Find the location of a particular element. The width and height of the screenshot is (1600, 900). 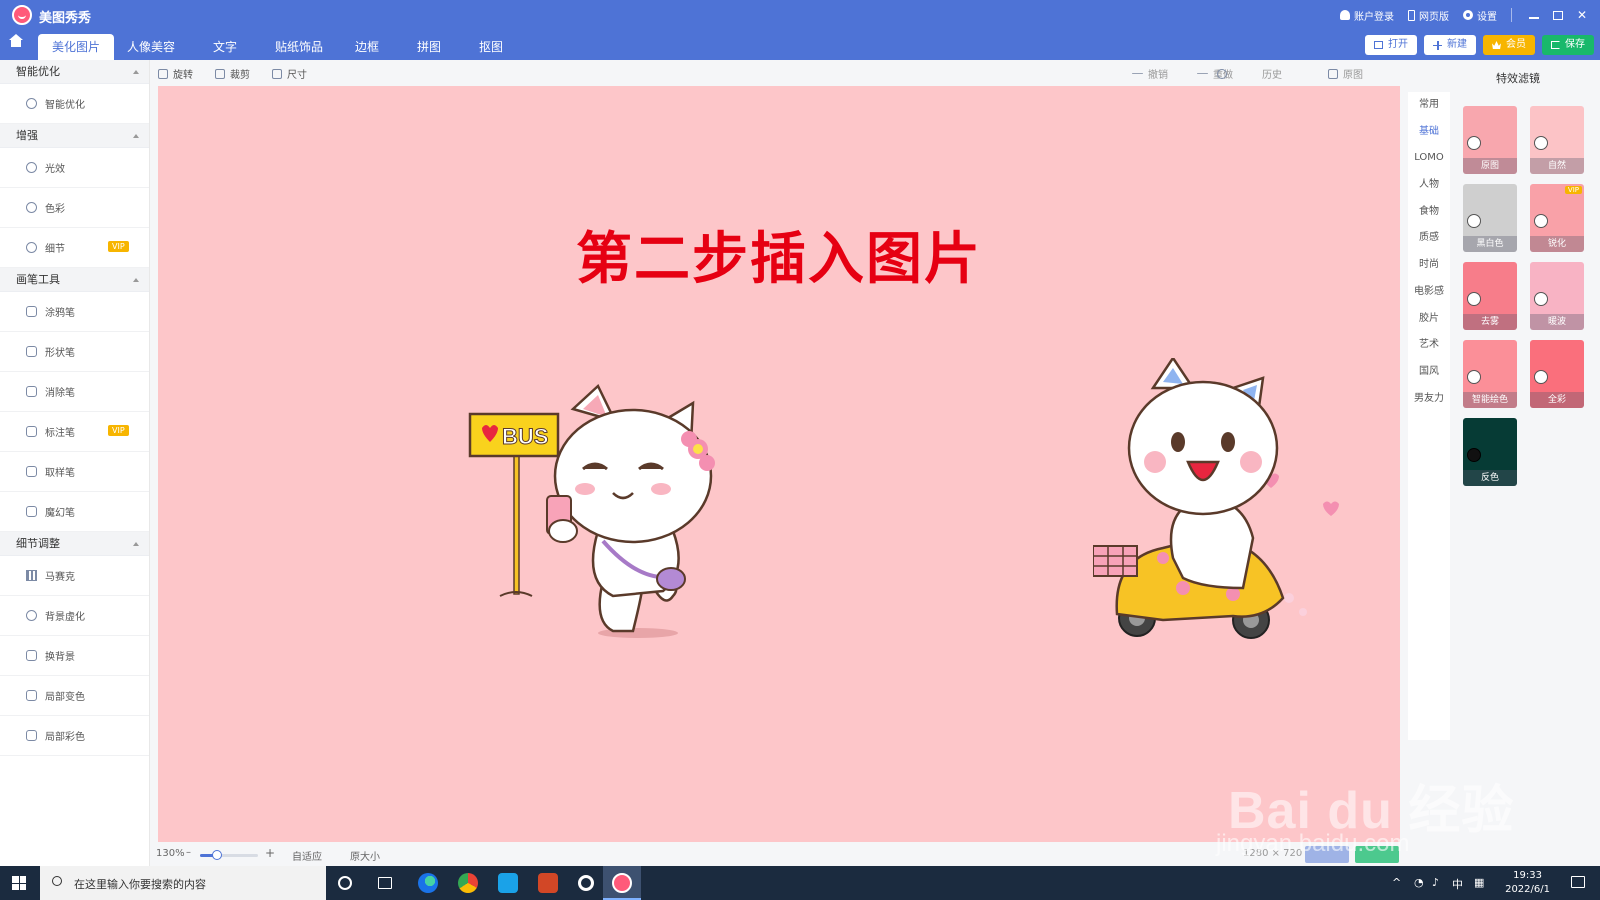

filter-category-common: 常用 is located at coordinates (1429, 105).